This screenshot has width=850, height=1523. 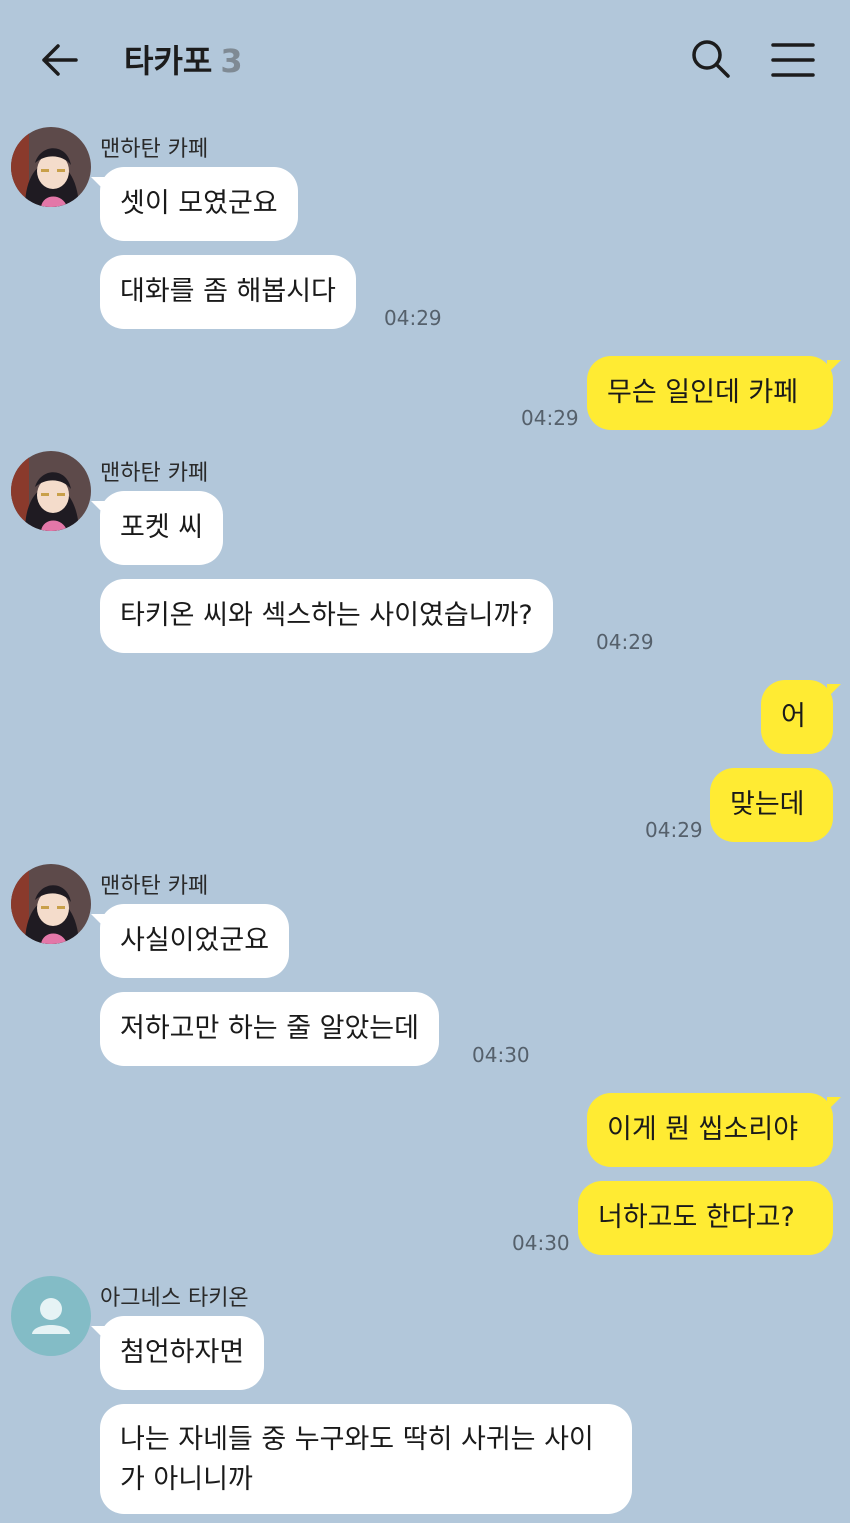 I want to click on message-bubble: 포켓 씨, so click(x=157, y=528).